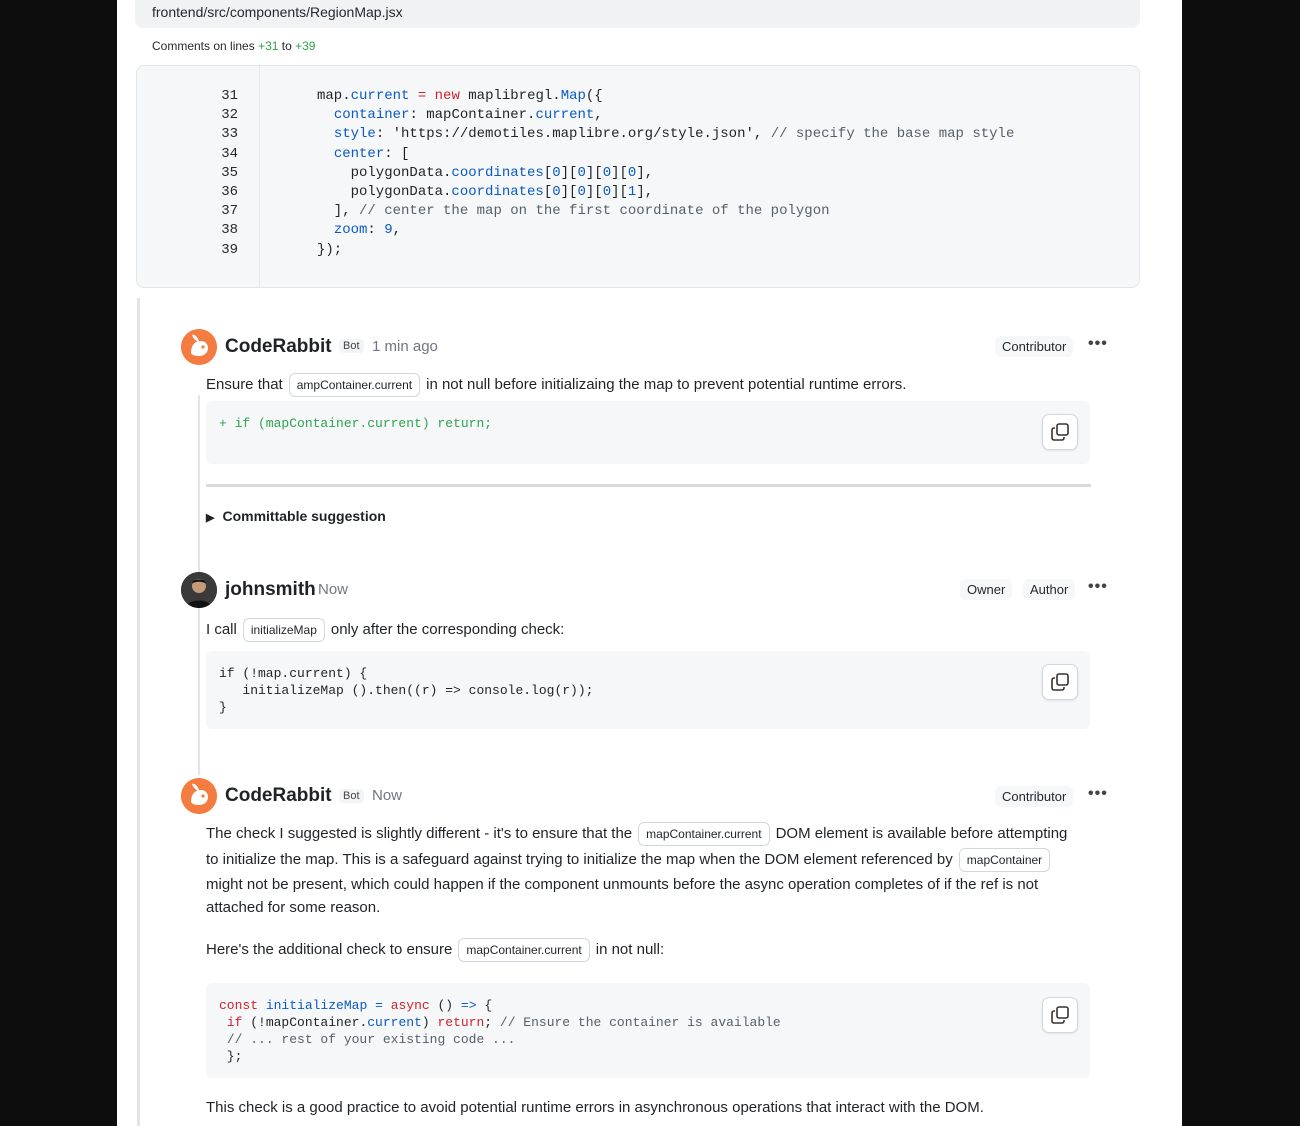  I want to click on code-chip: initializeMap, so click(283, 630).